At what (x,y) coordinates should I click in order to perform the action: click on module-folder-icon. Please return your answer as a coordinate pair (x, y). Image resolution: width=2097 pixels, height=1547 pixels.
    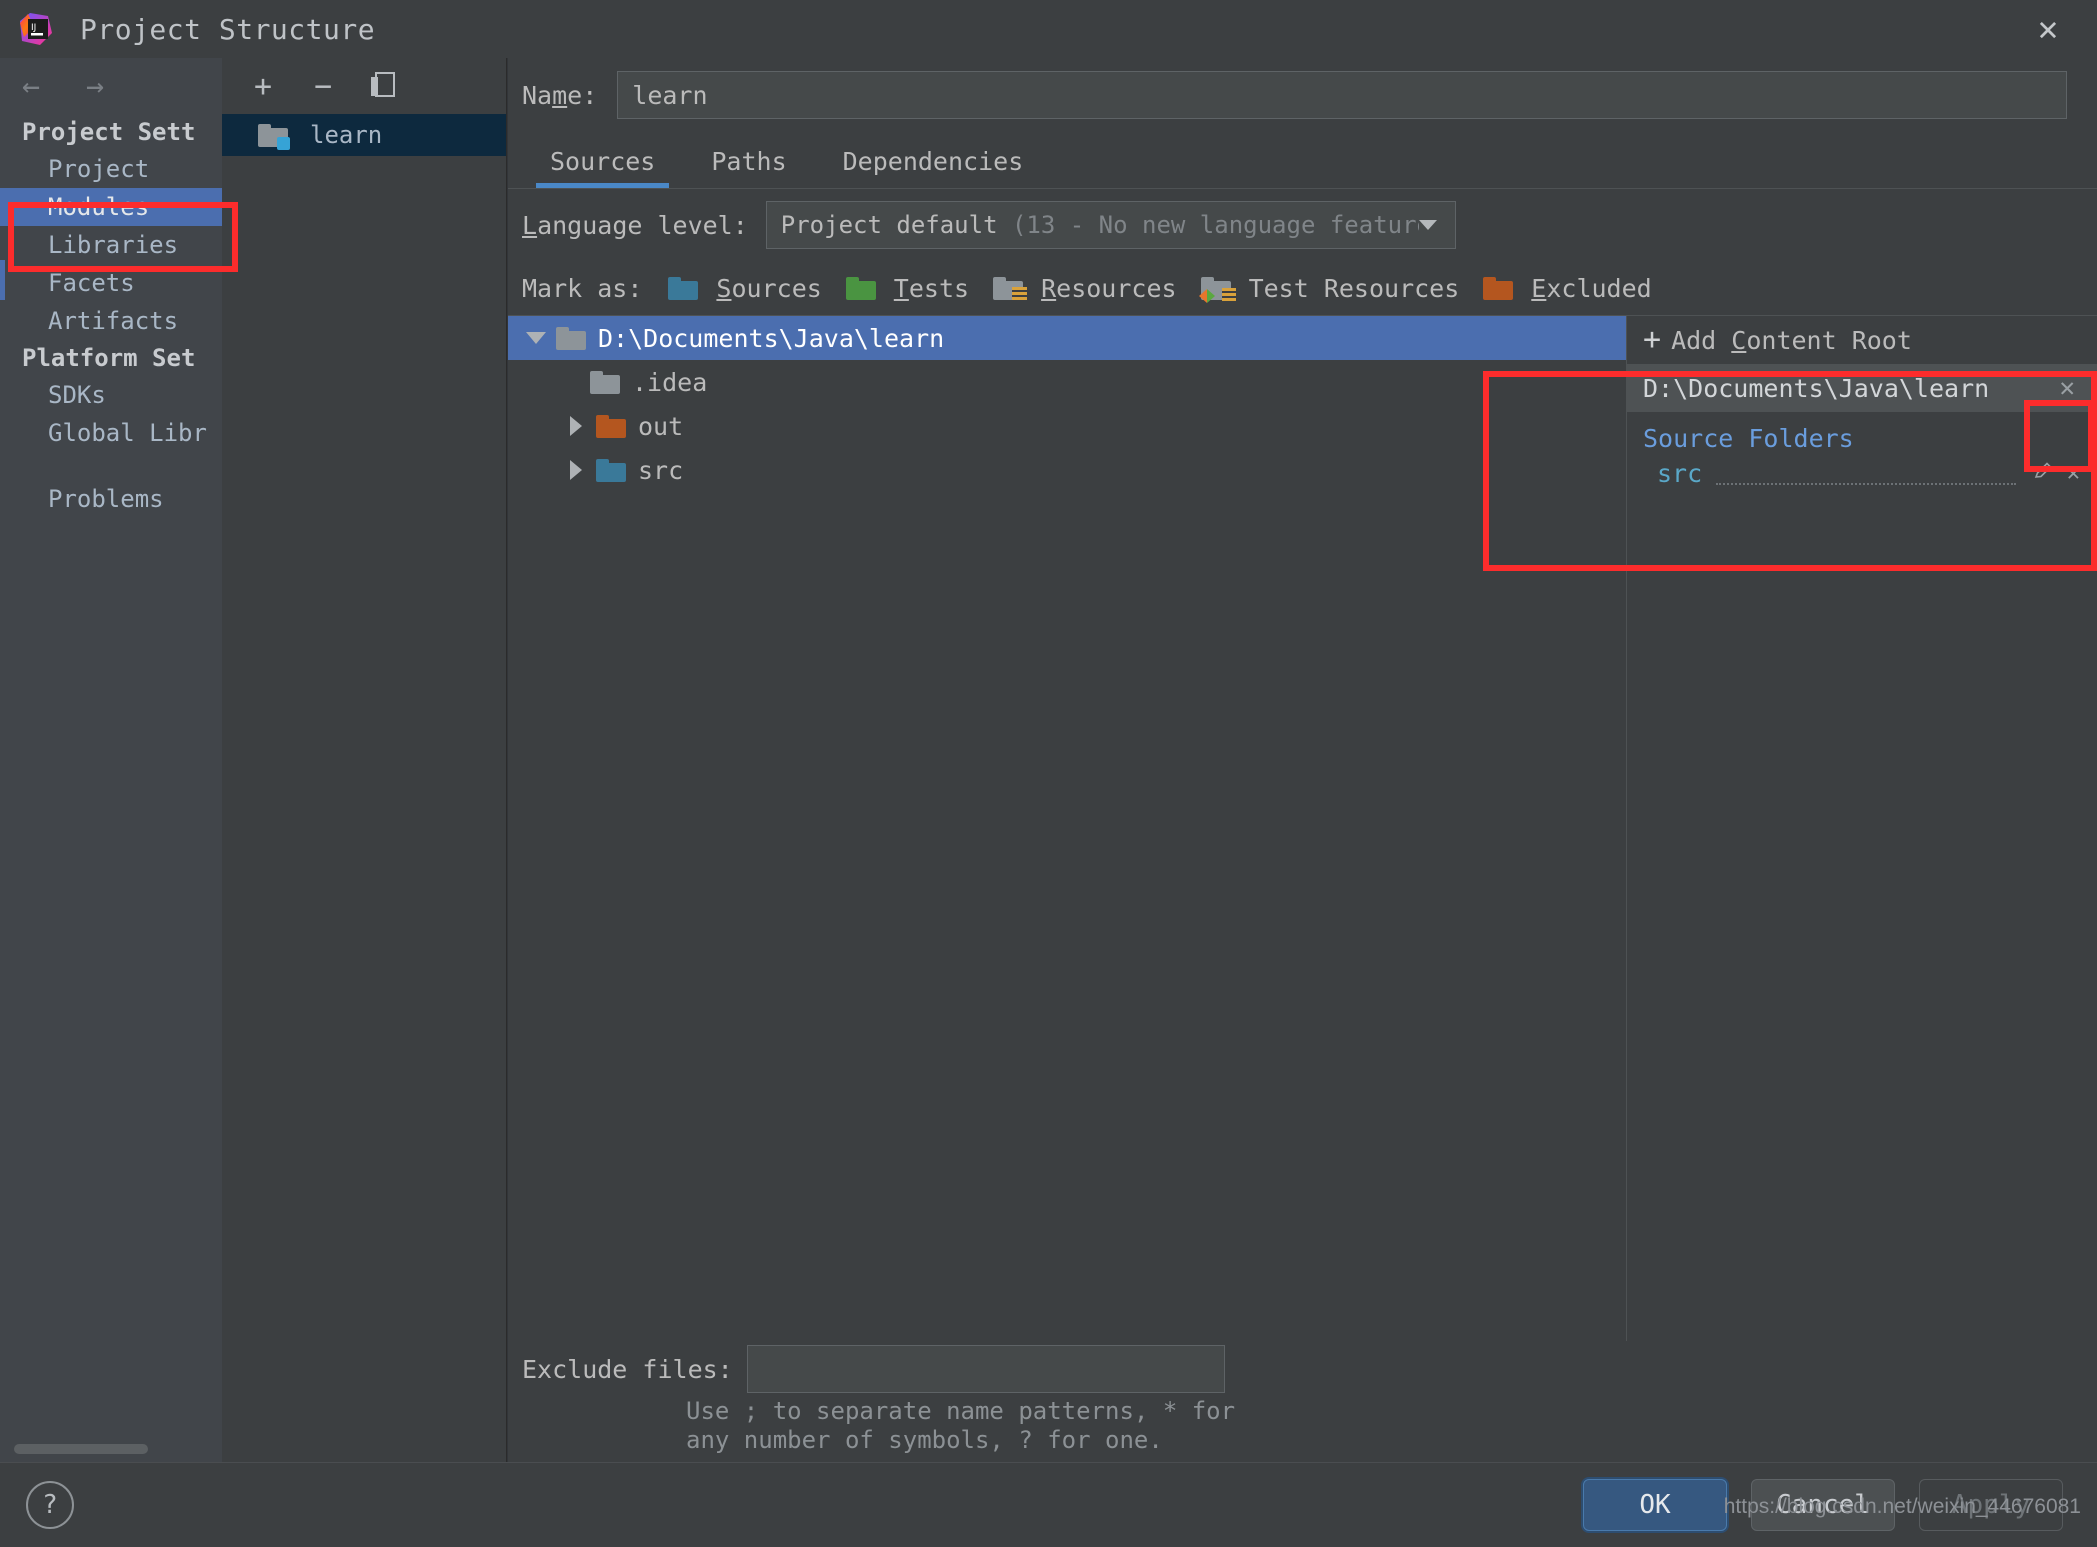
    Looking at the image, I should click on (274, 136).